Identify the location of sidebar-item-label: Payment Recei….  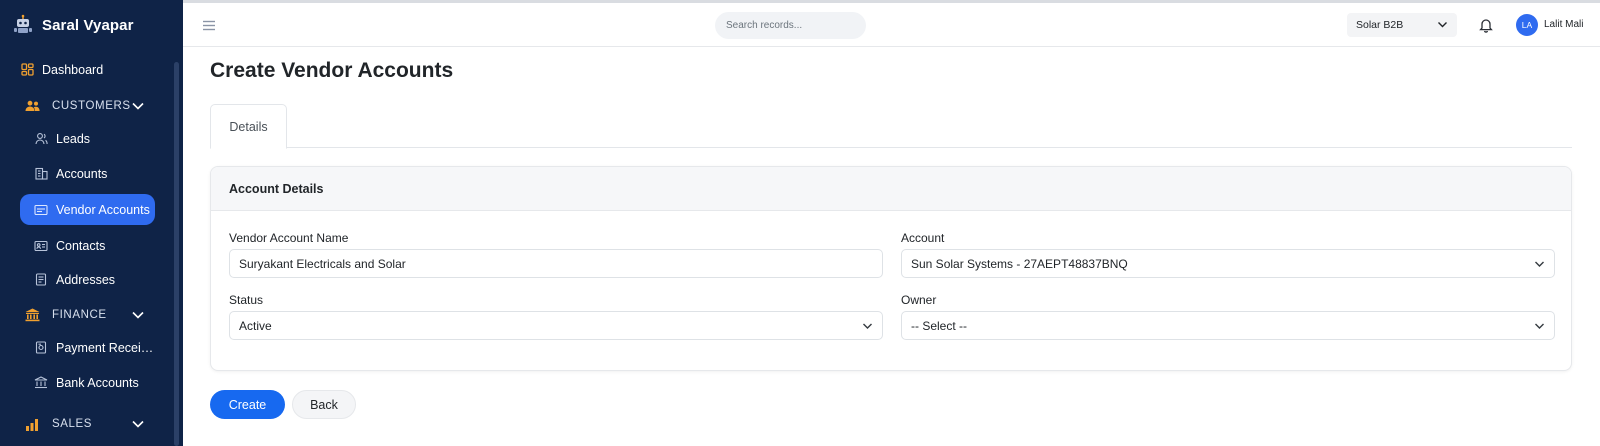
(105, 347).